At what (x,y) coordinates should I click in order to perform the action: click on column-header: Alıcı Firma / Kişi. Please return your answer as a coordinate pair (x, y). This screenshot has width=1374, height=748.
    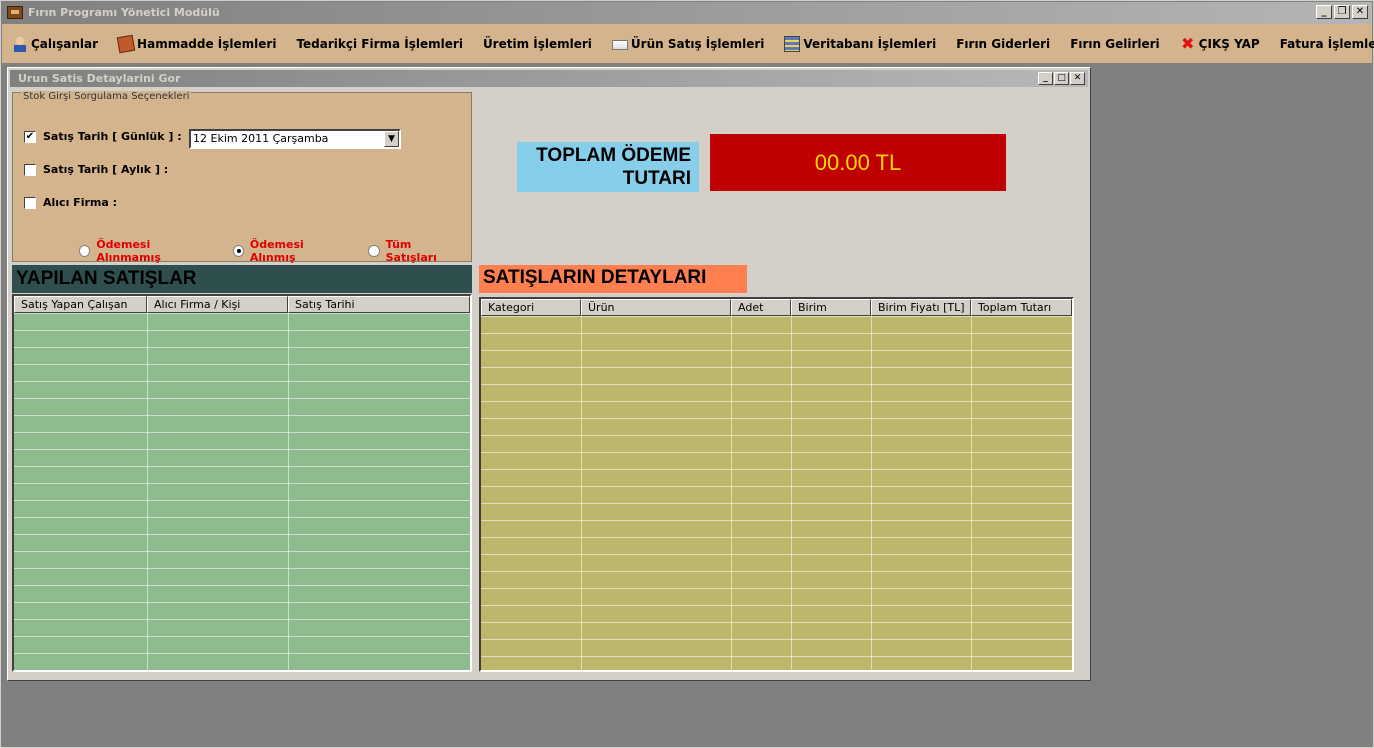
    Looking at the image, I should click on (217, 304).